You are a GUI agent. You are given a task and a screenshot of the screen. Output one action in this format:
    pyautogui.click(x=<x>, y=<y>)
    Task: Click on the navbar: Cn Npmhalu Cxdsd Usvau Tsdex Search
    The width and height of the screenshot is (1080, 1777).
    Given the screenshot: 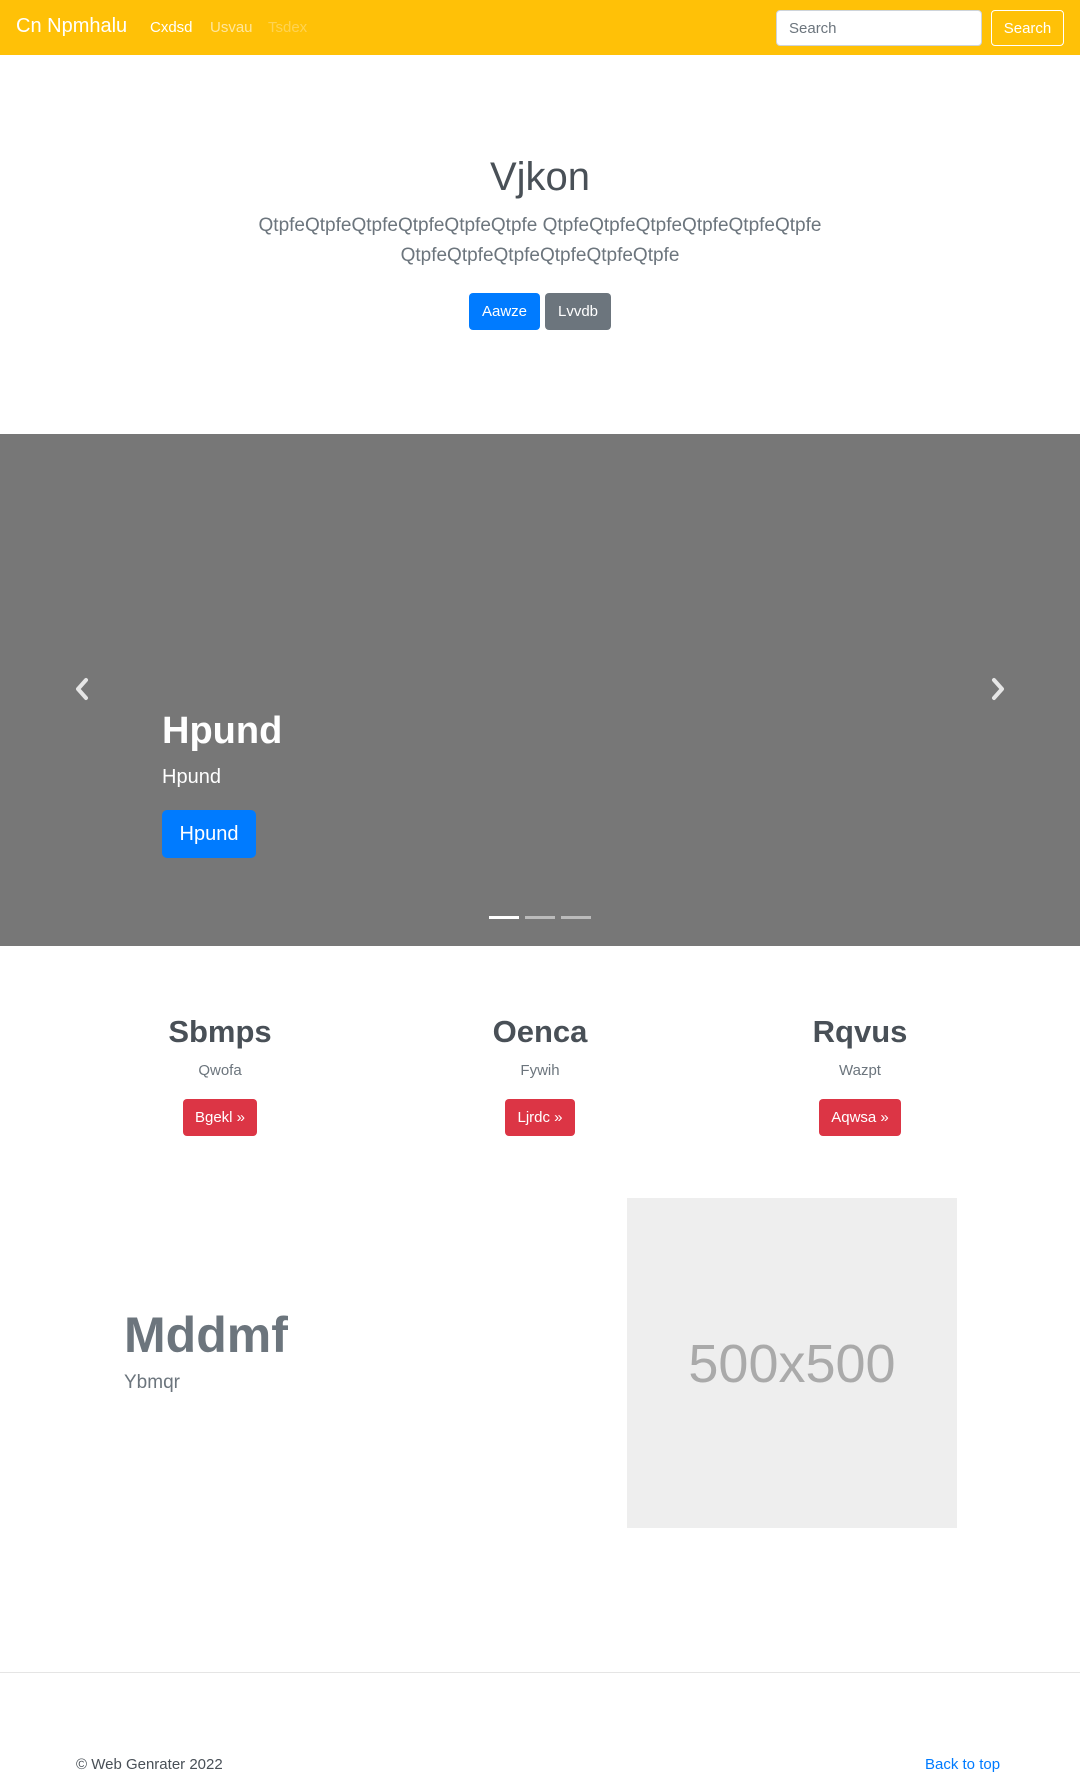 What is the action you would take?
    pyautogui.click(x=540, y=27)
    